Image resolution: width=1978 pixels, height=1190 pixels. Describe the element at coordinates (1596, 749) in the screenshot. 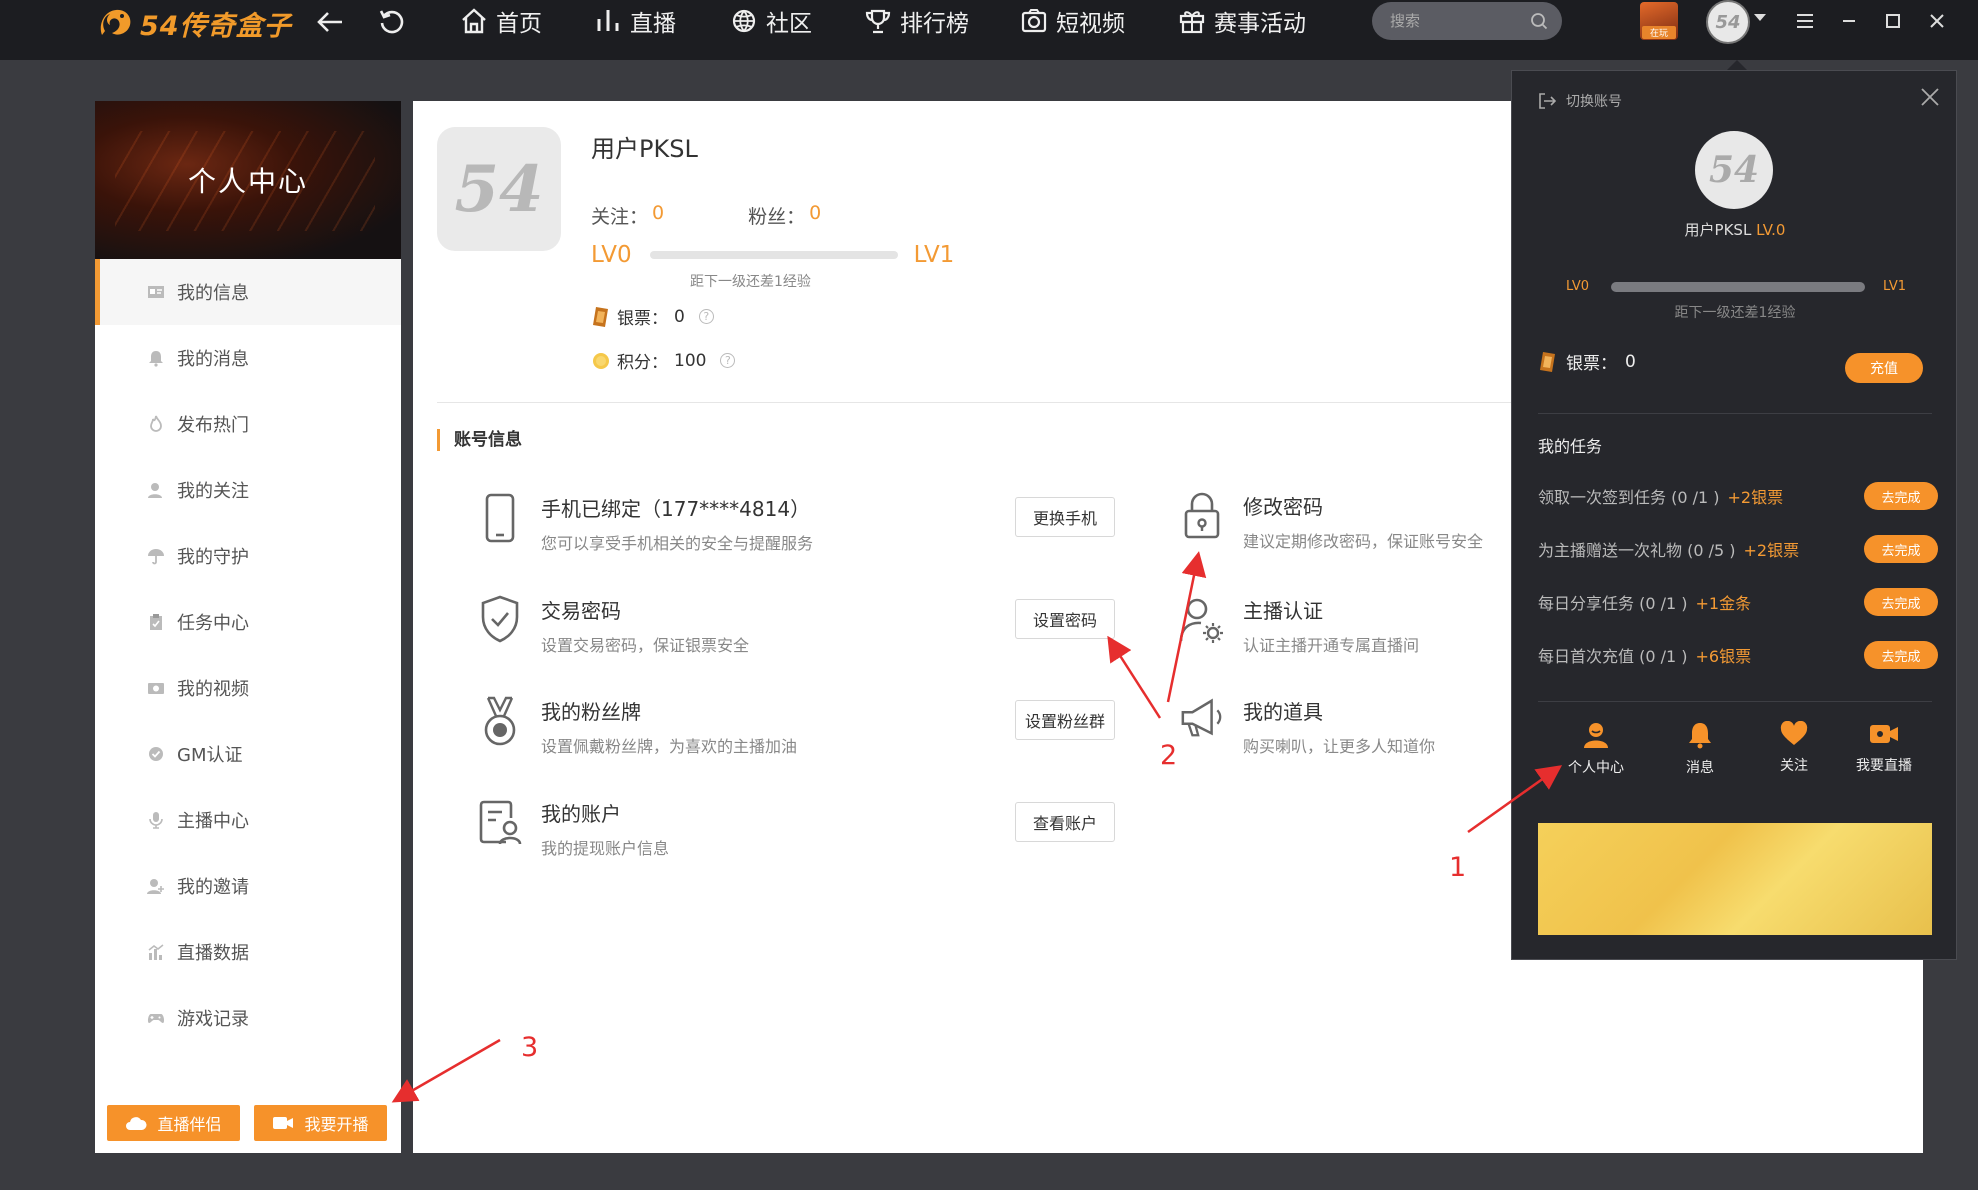

I see `popup-nav-personal-center: 个人中心` at that location.